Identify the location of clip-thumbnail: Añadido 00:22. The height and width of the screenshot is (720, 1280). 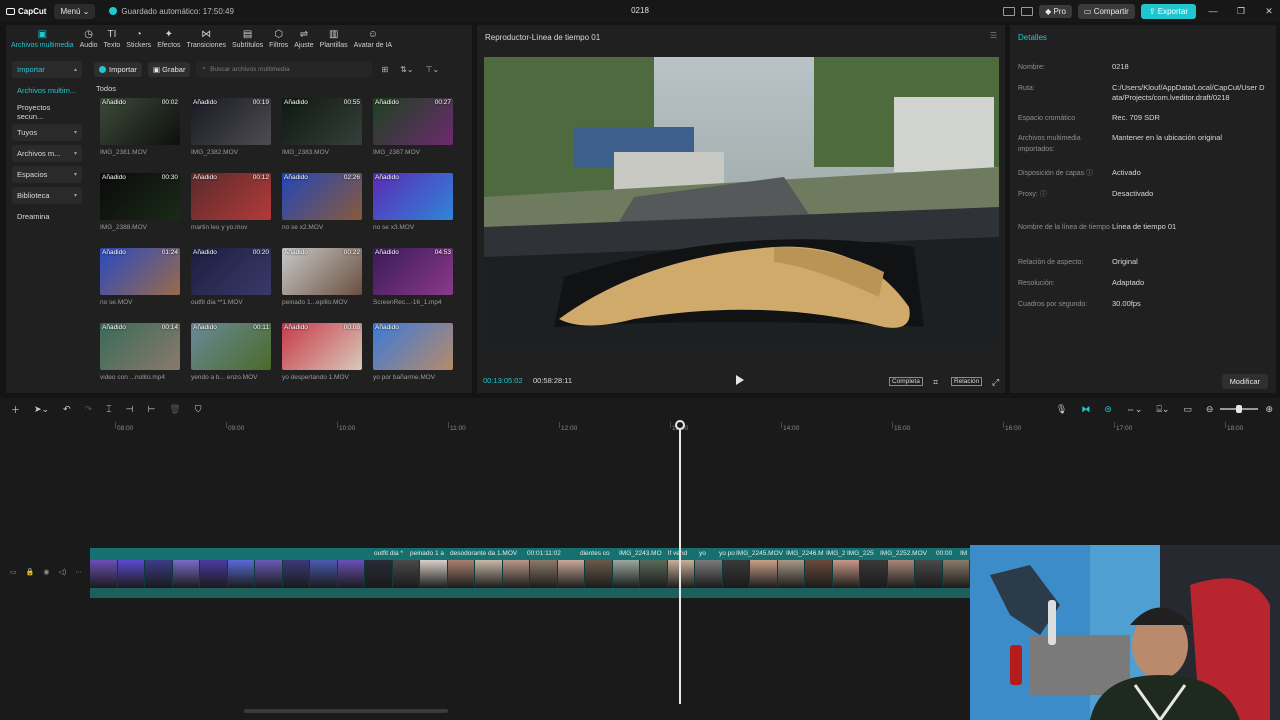
(322, 271).